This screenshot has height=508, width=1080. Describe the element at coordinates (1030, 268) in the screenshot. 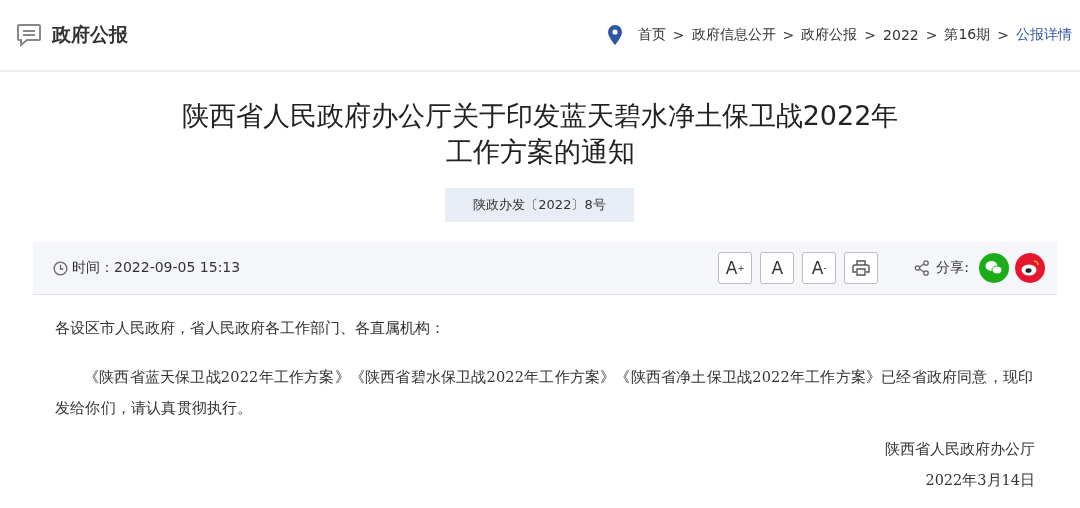

I see `eye-logo-icon` at that location.